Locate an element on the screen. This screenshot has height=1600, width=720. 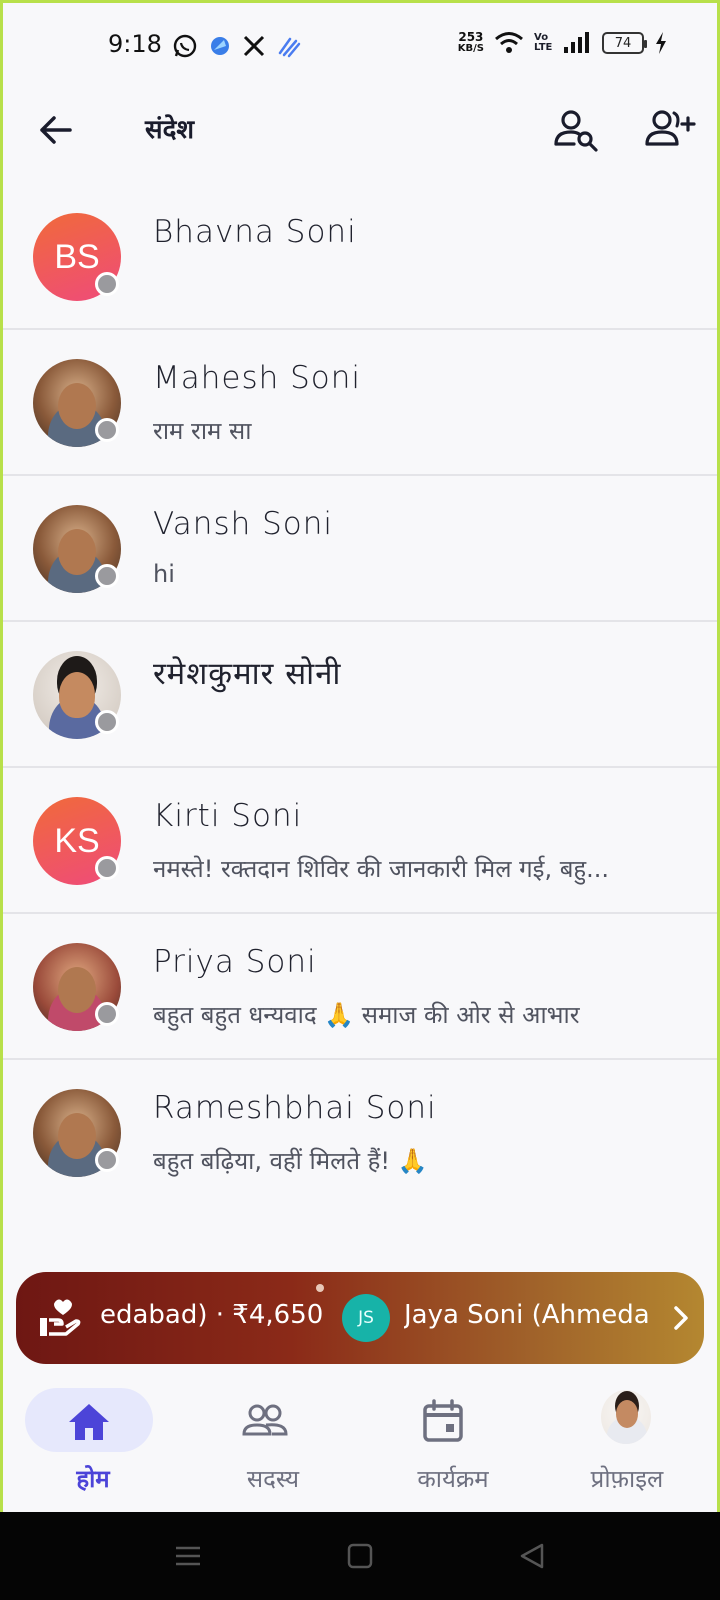
home-button-icon is located at coordinates (360, 1556).